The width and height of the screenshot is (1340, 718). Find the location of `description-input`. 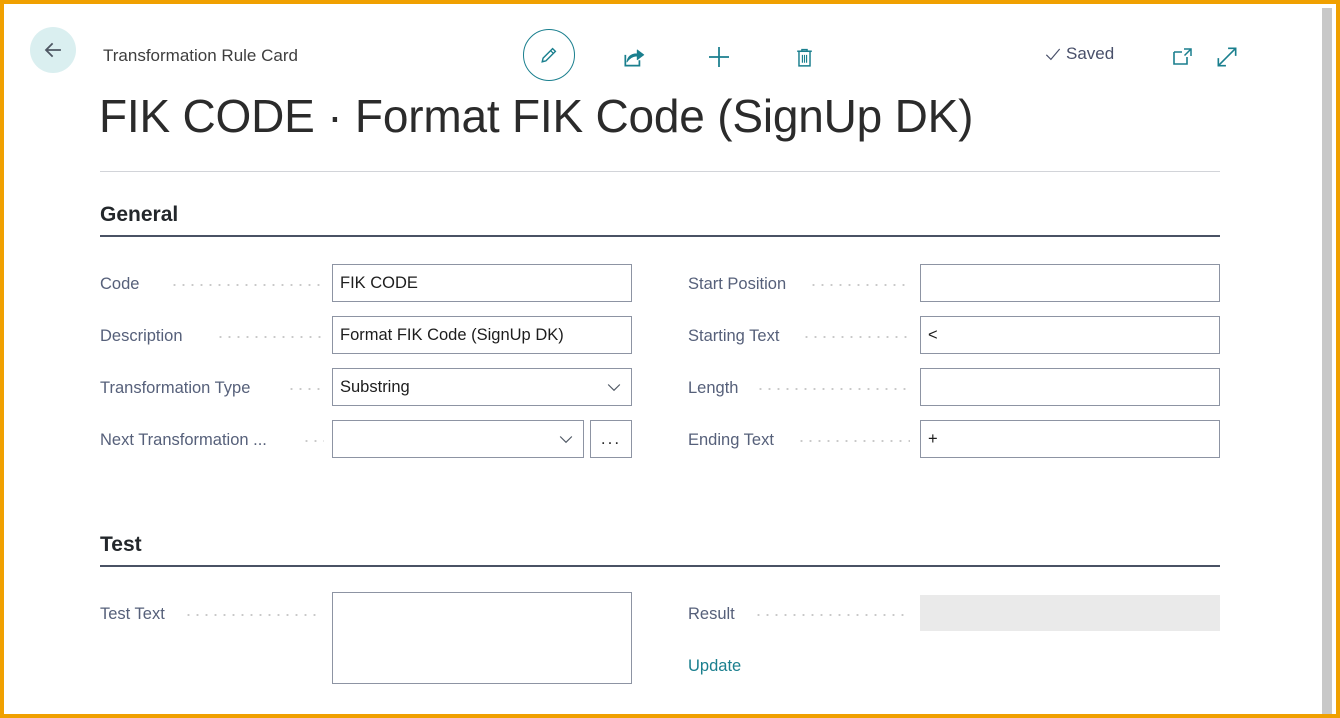

description-input is located at coordinates (482, 335).